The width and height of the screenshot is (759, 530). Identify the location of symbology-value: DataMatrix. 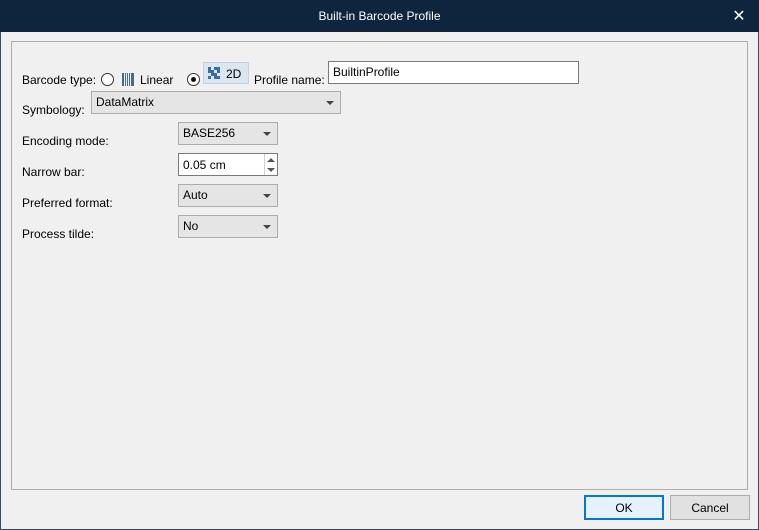
(125, 102).